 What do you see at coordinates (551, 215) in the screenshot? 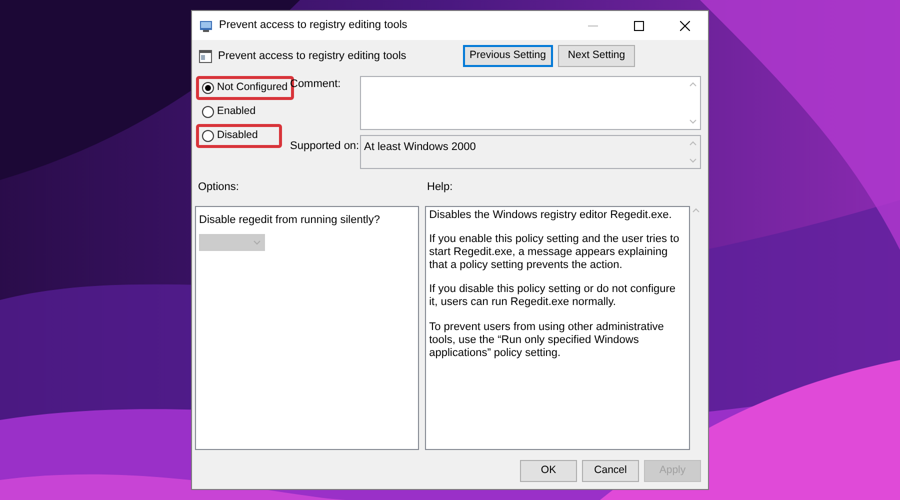
I see `help-paragraph: Disables the Windows registry editor Regedit.exe.` at bounding box center [551, 215].